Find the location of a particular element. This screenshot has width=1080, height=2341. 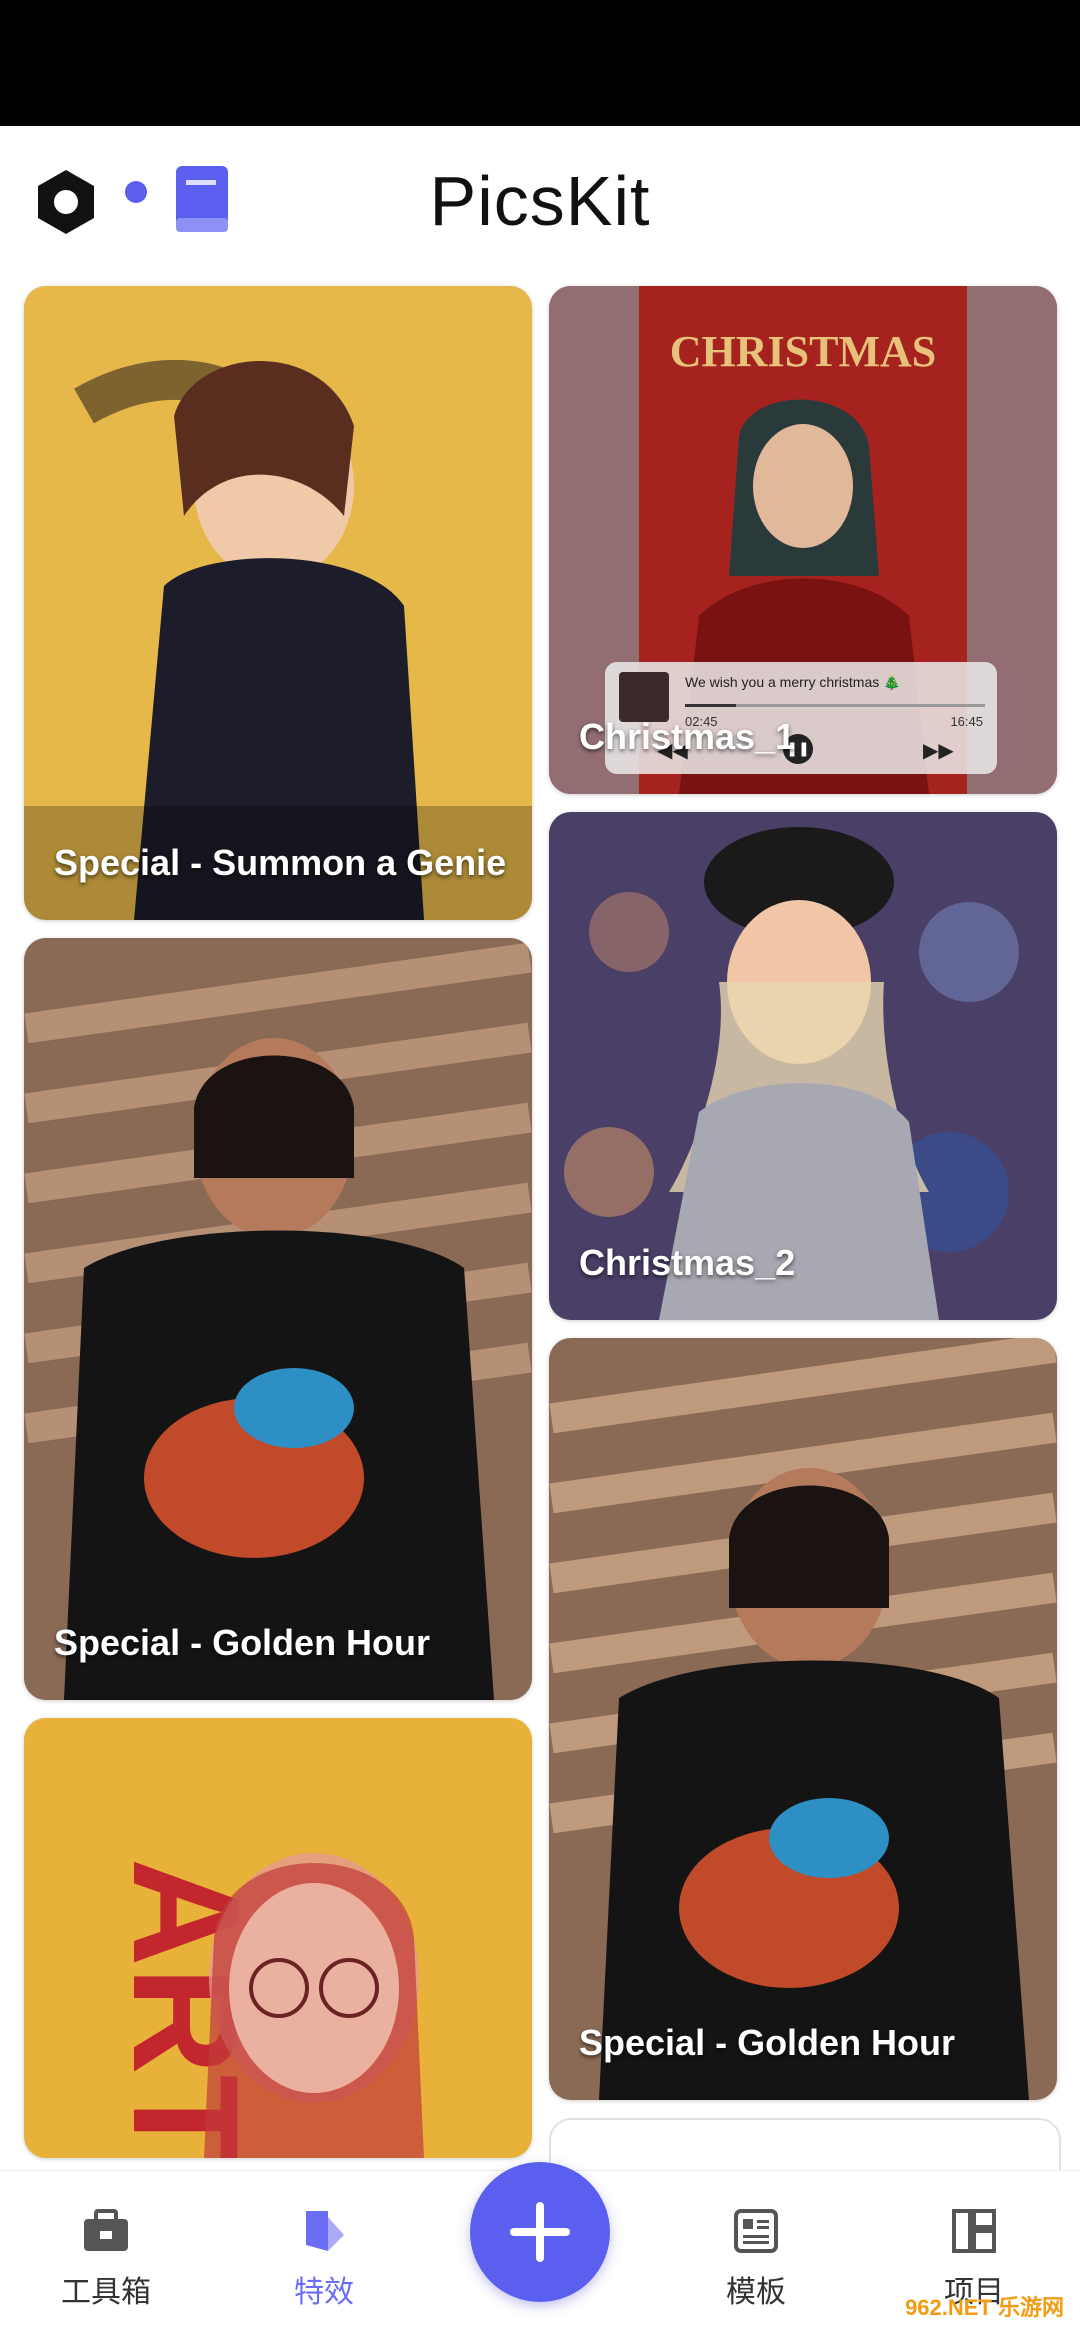

nav-tools: 工具箱 is located at coordinates (106, 2258).